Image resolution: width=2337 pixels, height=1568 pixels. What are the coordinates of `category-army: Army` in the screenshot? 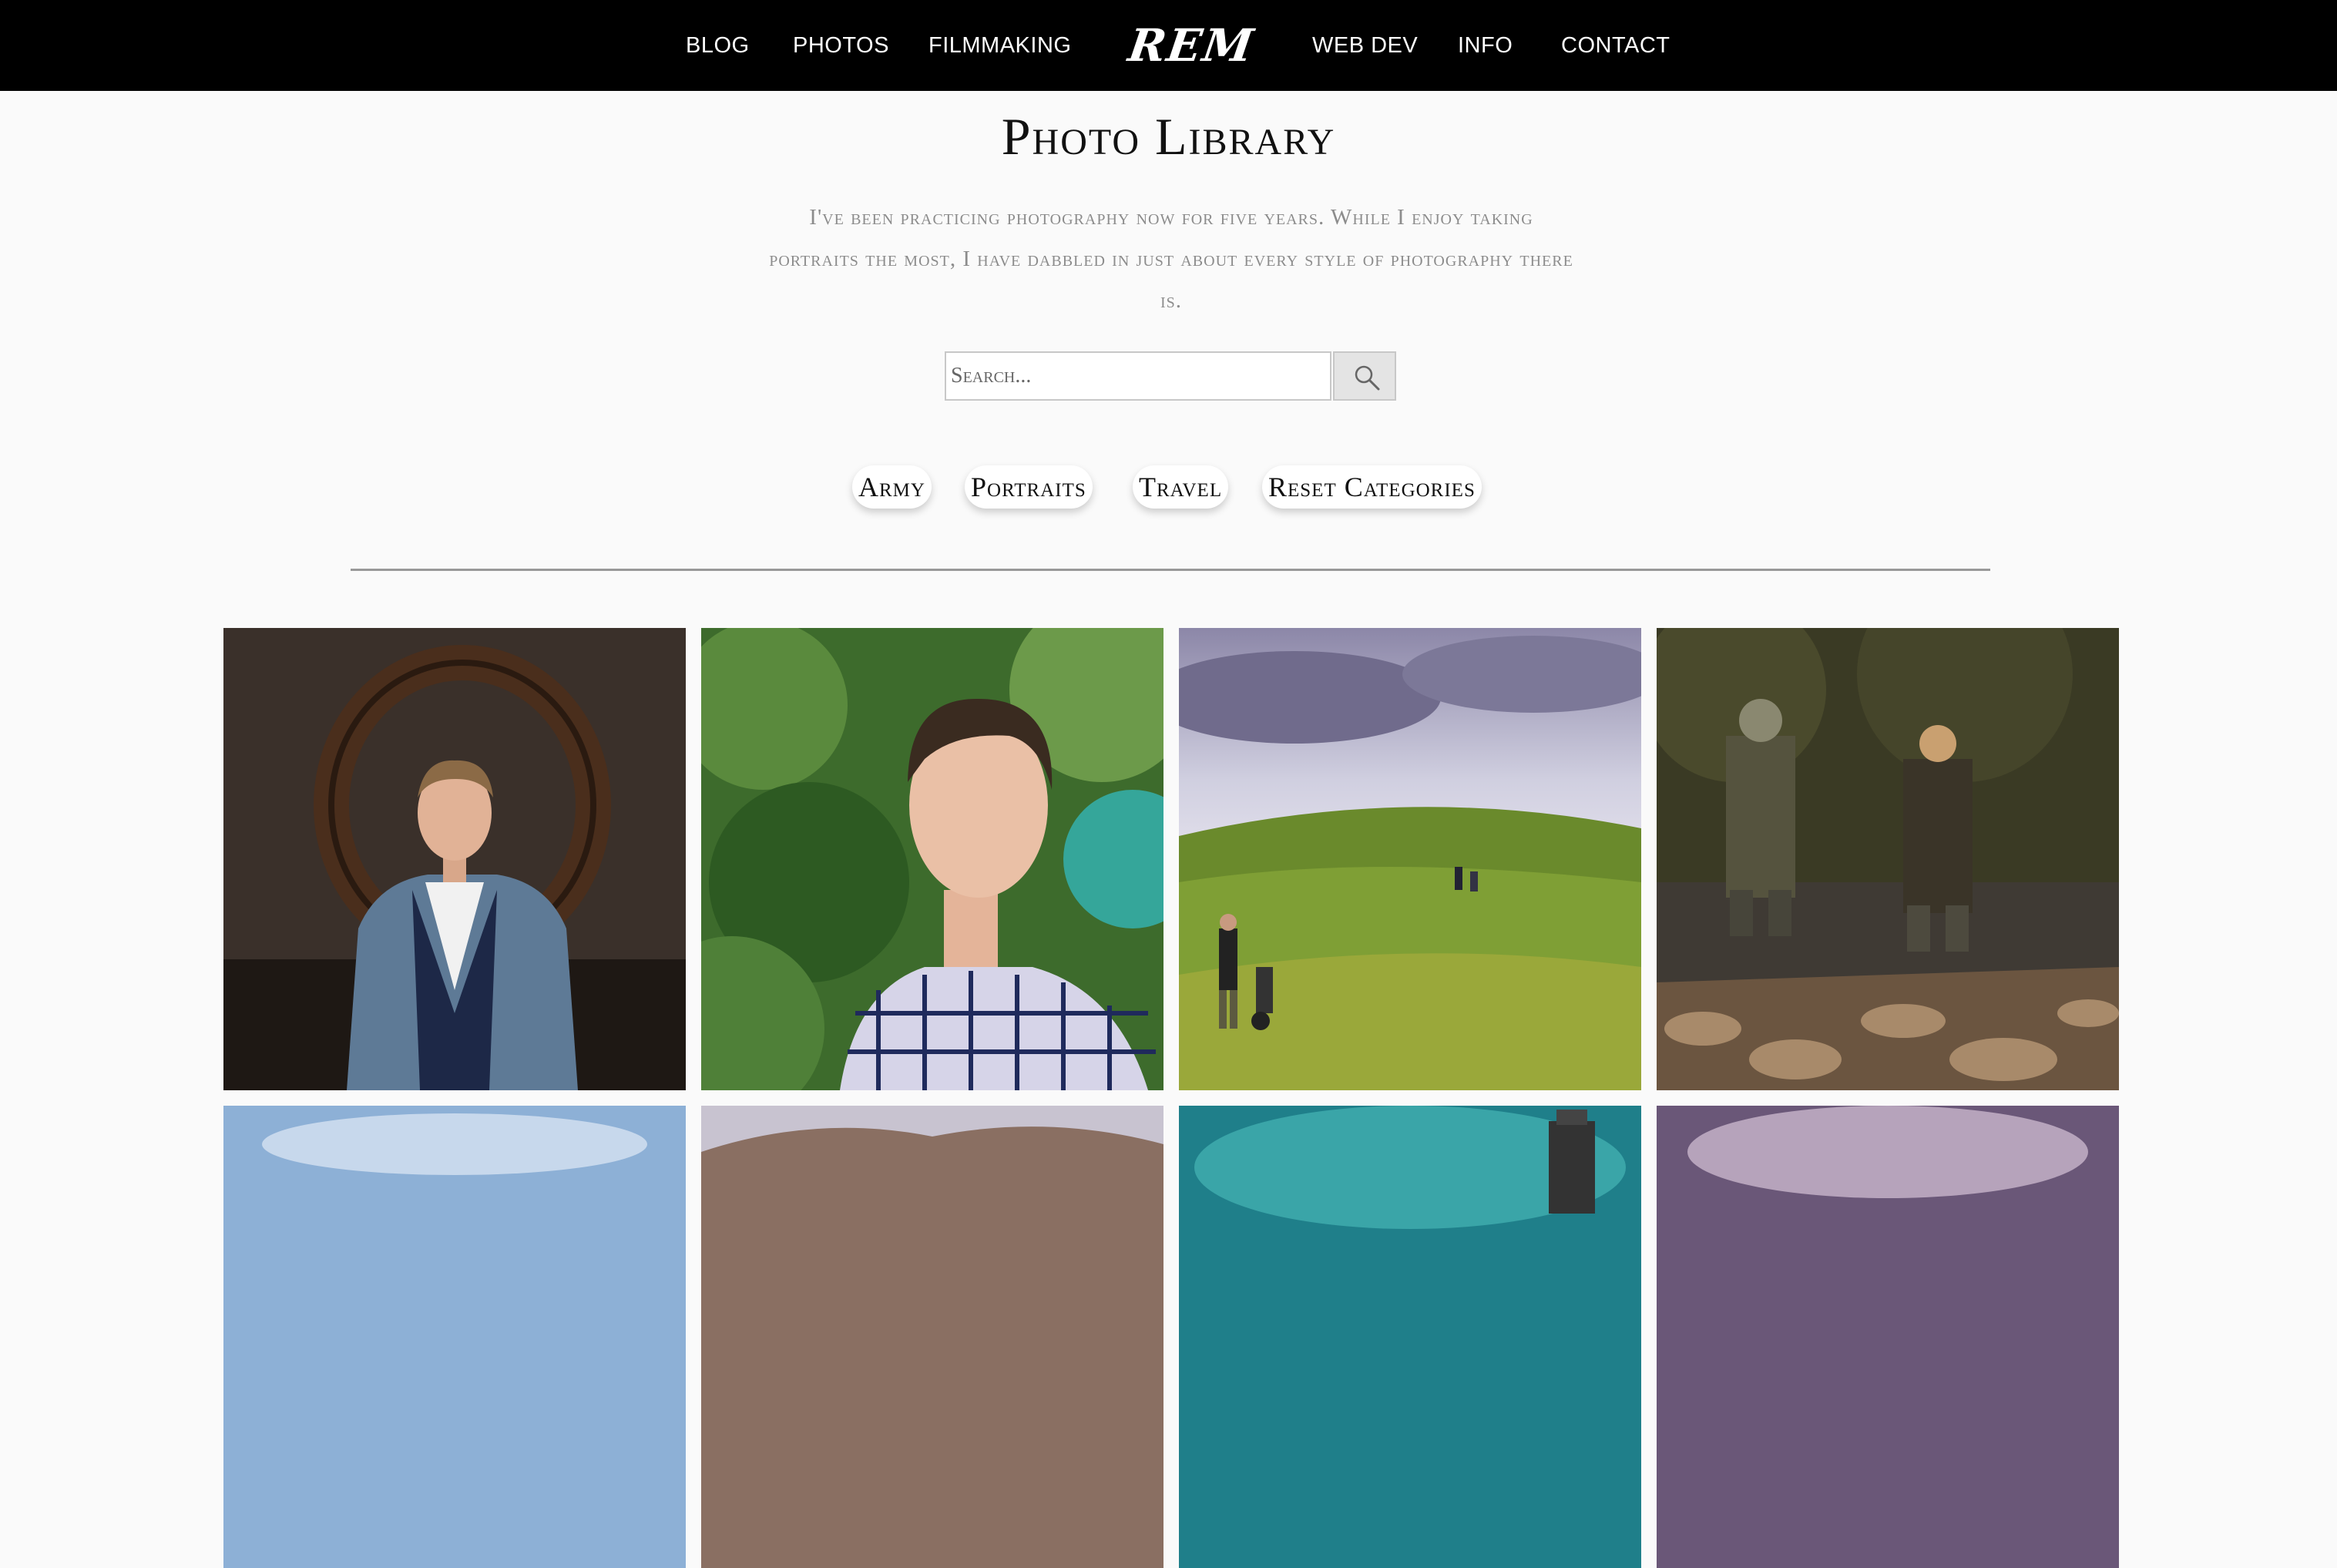 It's located at (892, 487).